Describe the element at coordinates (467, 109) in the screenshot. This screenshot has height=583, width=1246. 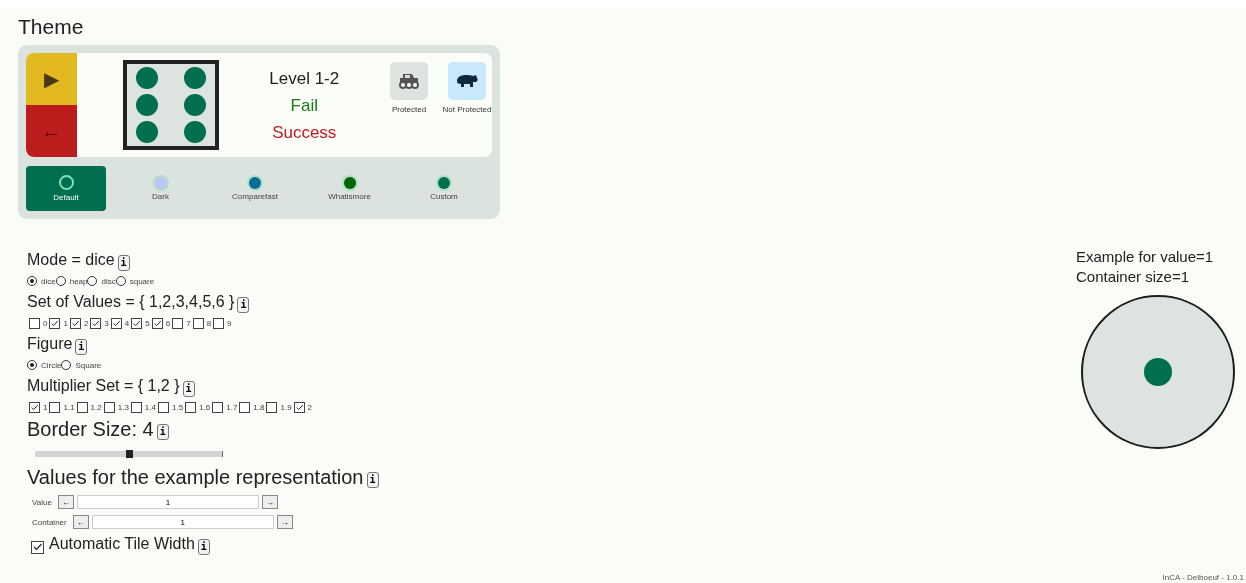
I see `badge-label: Not Protected` at that location.